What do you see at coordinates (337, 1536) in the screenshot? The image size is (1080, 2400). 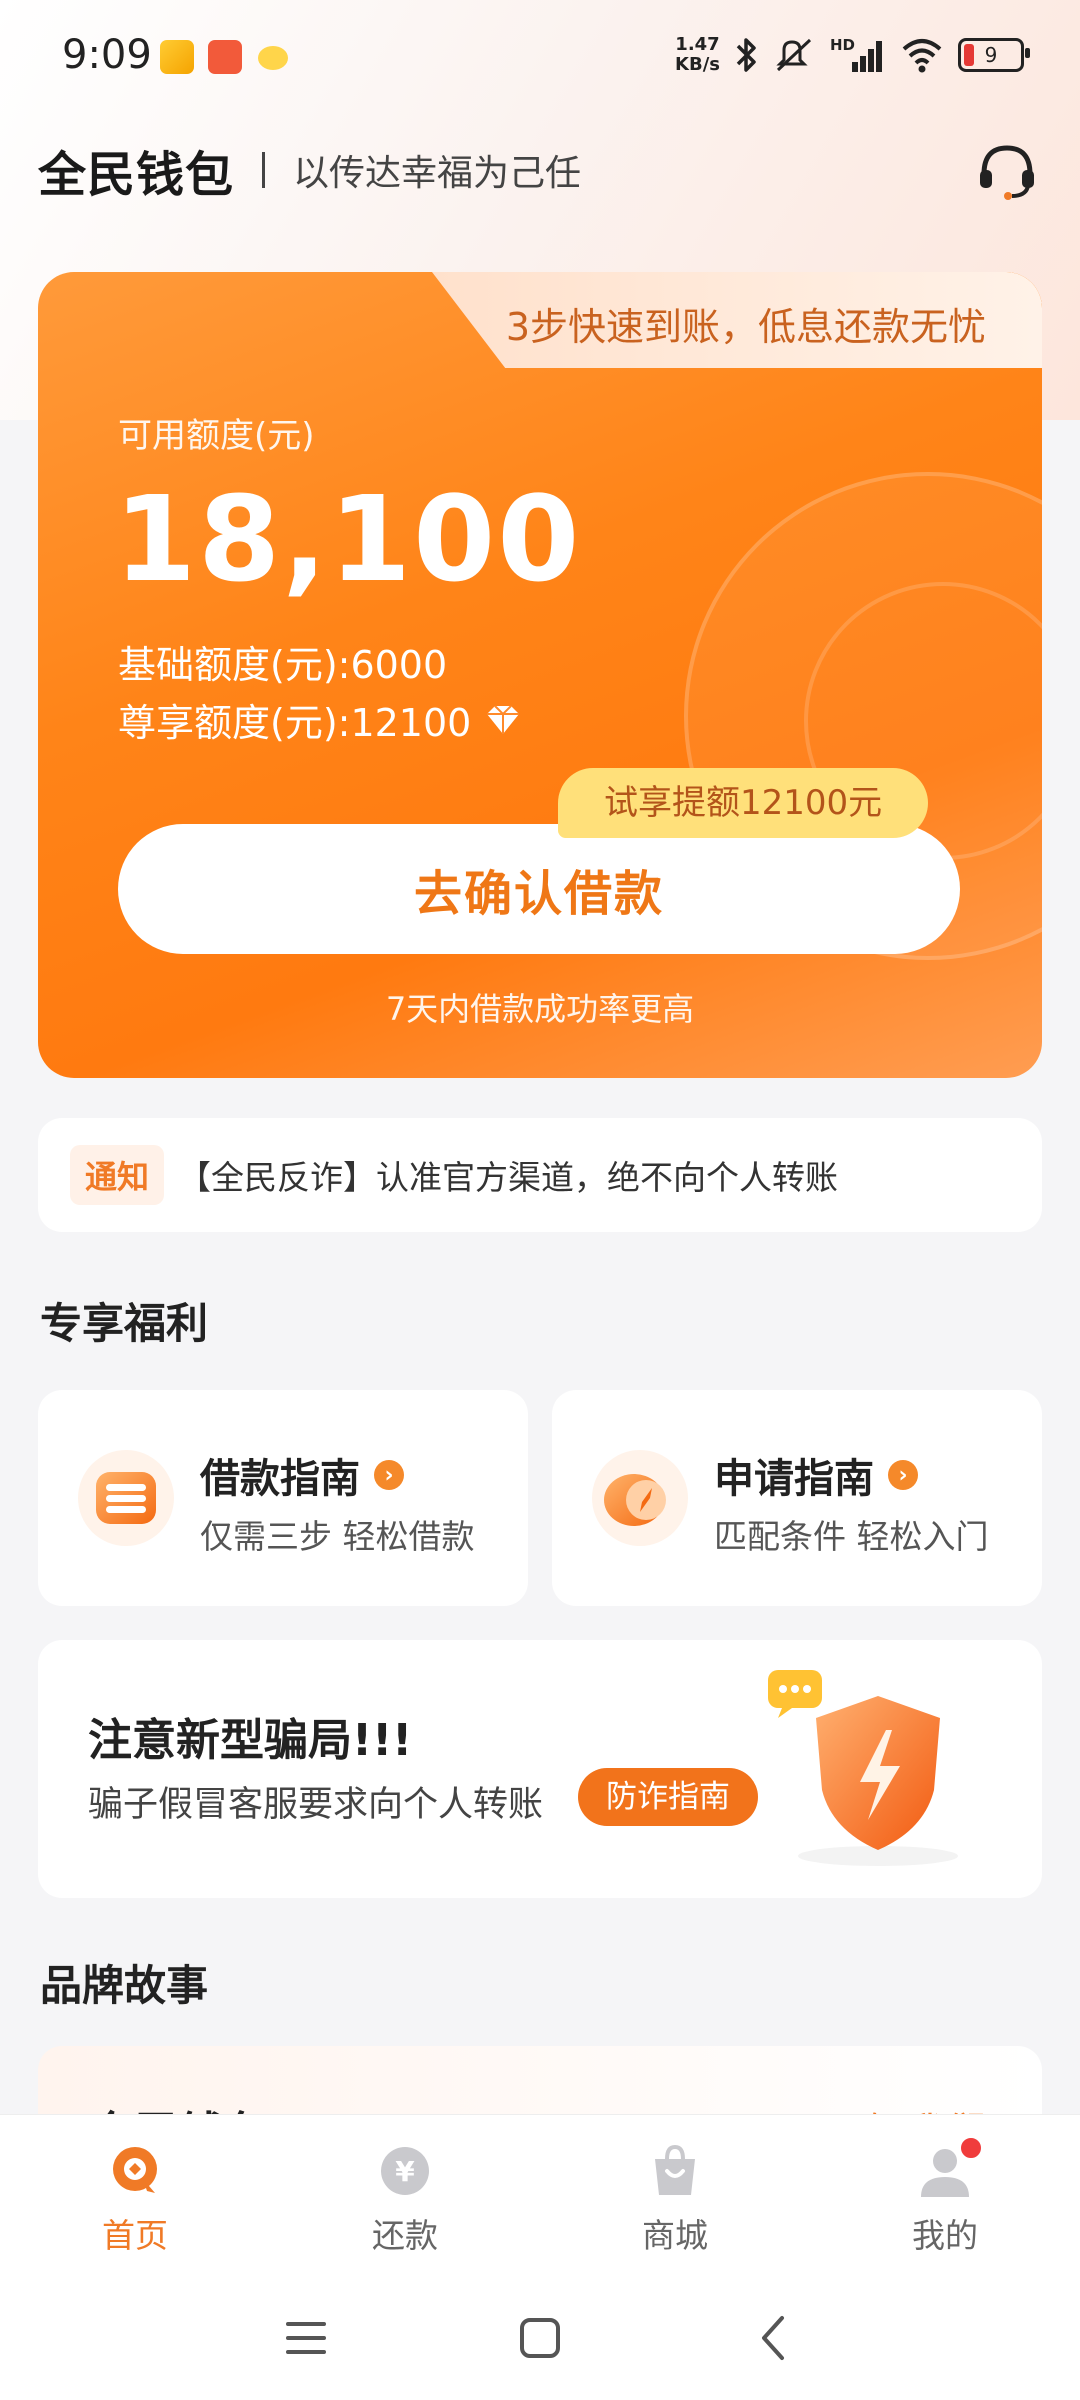 I see `loan-guide-subtitle: 仅需三步 轻松借款` at bounding box center [337, 1536].